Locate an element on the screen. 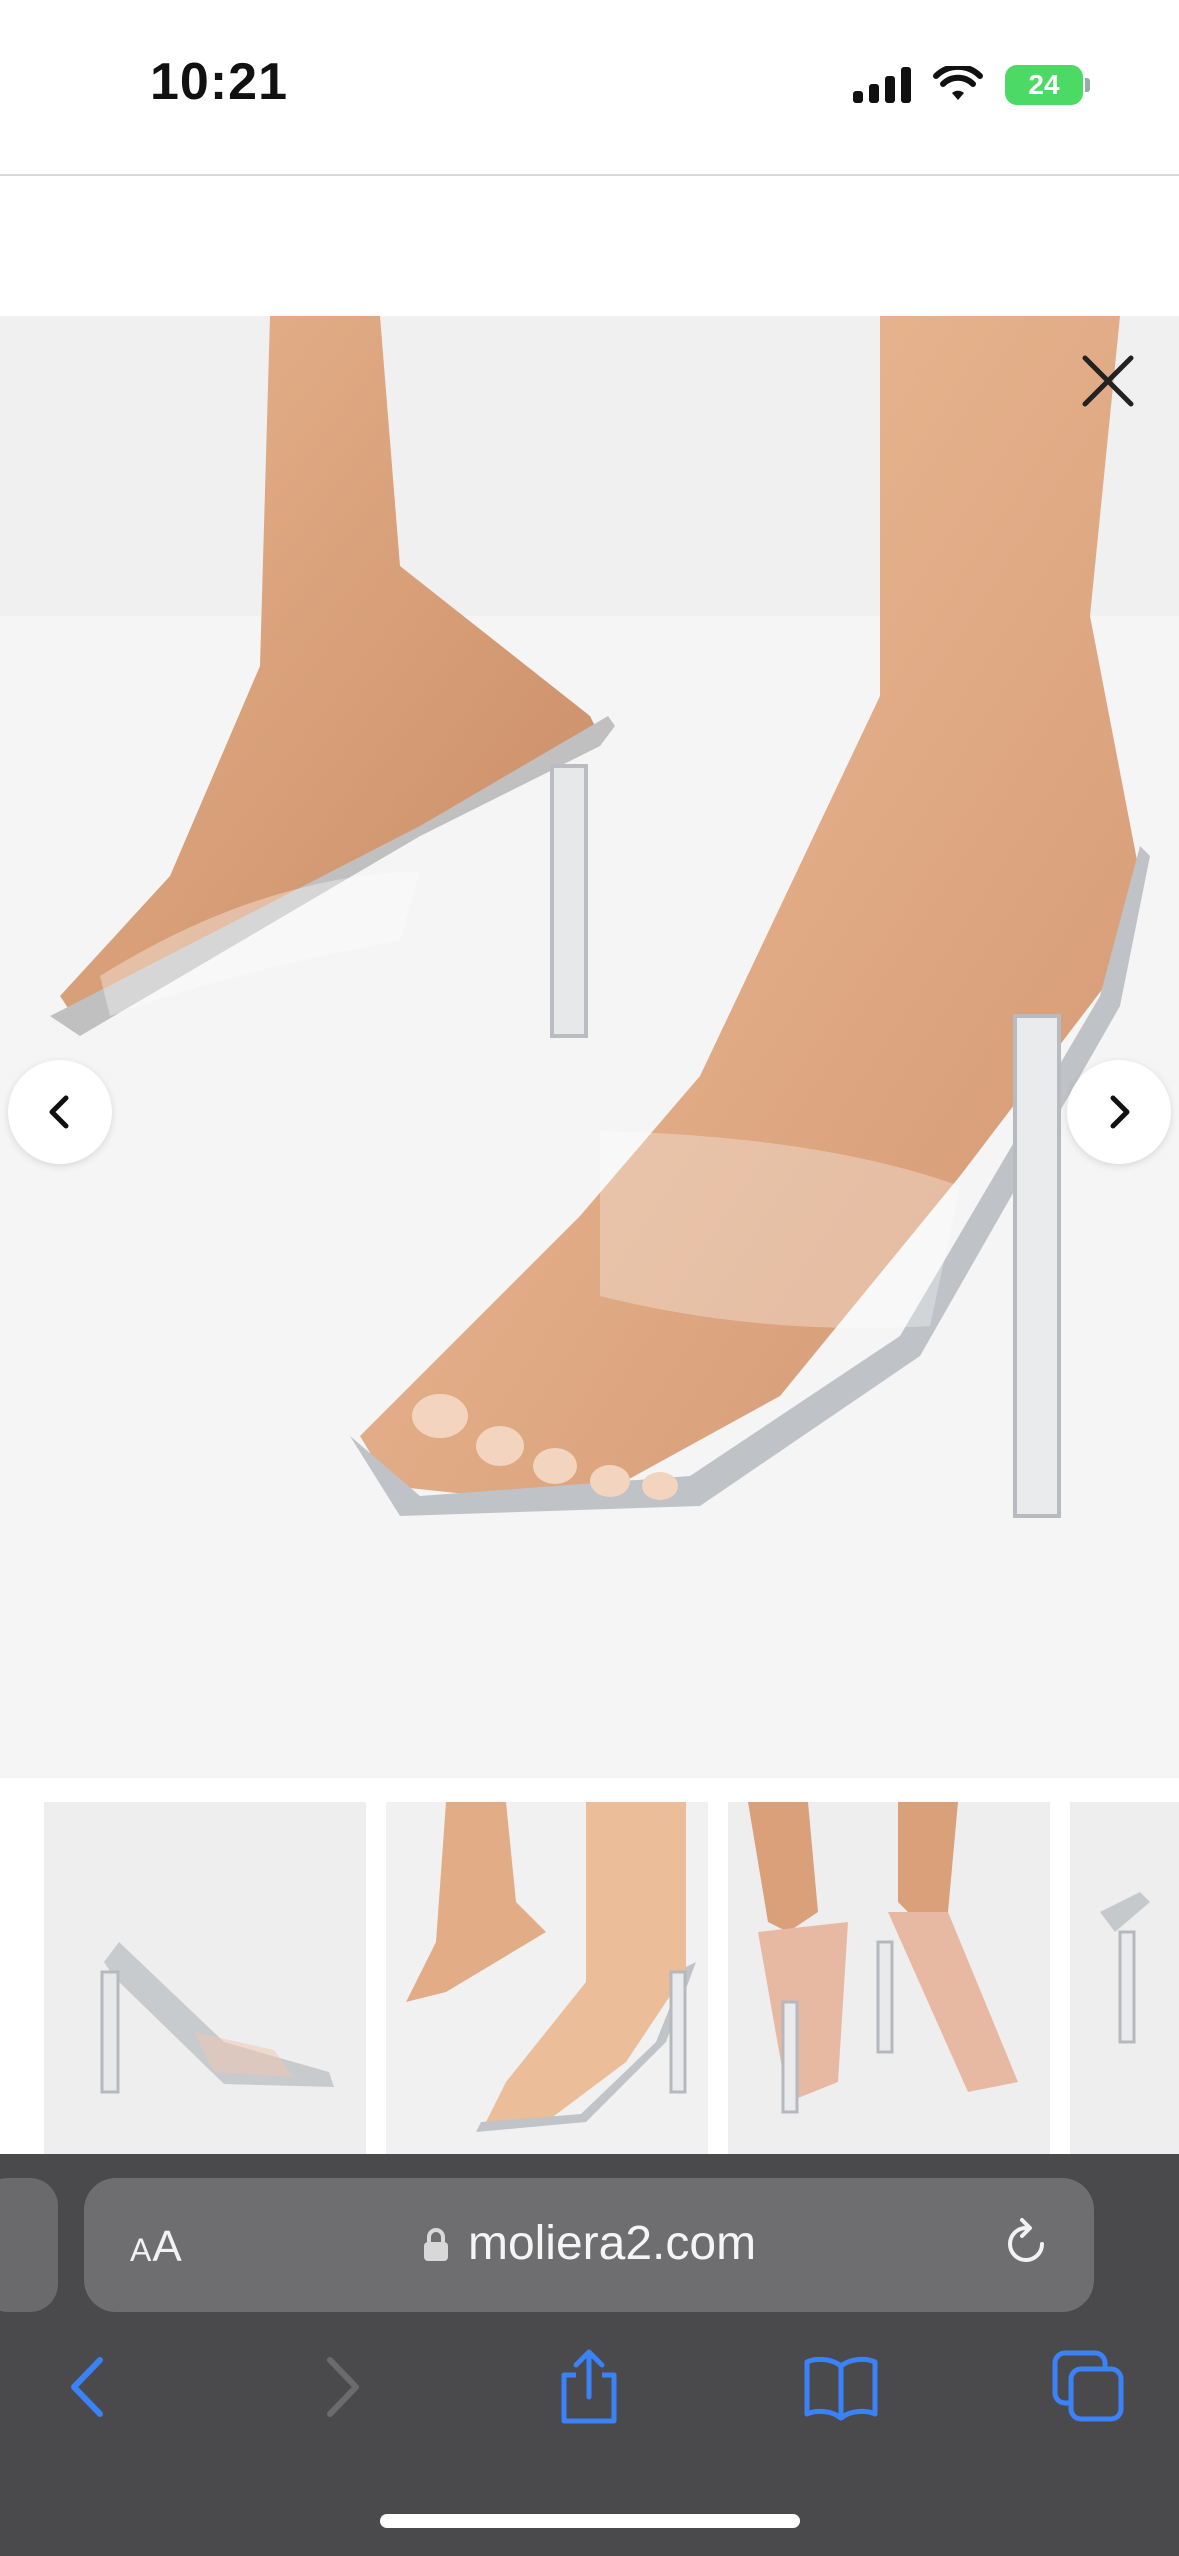  next-image-button is located at coordinates (1119, 1112).